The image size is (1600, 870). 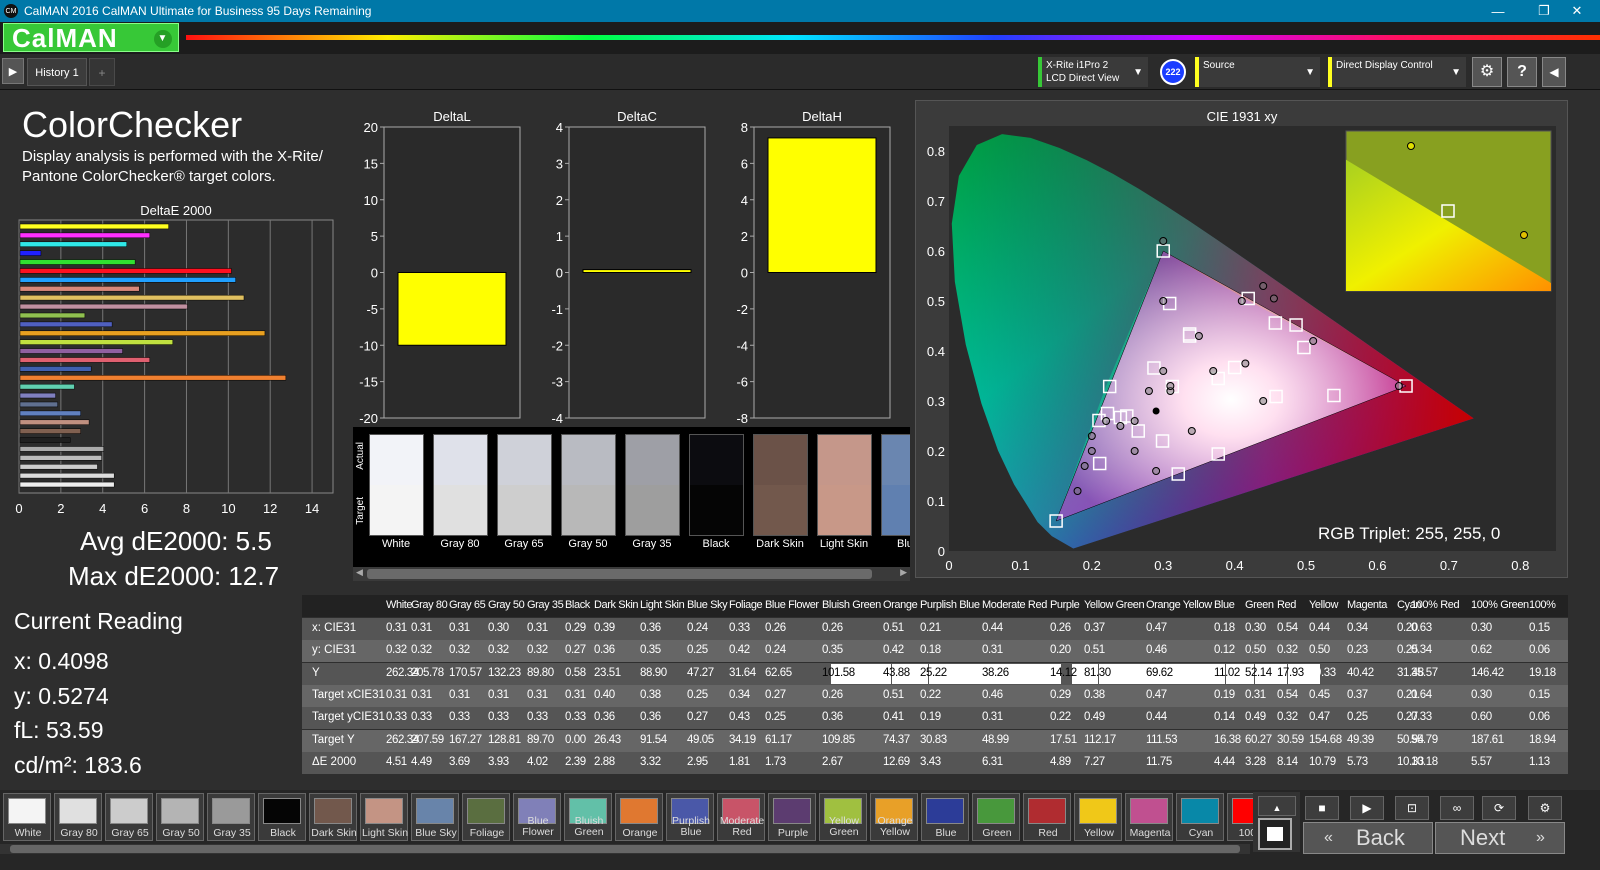 What do you see at coordinates (78, 817) in the screenshot?
I see `patch-button: Gray 80` at bounding box center [78, 817].